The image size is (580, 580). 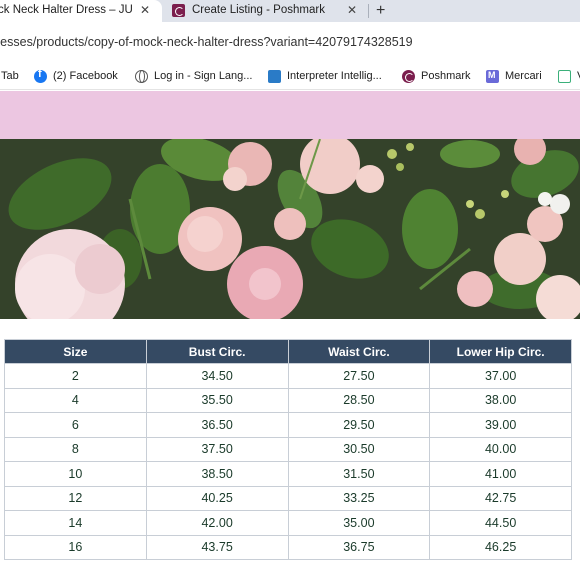 I want to click on cell-lower-hip: 37.00, so click(x=500, y=376).